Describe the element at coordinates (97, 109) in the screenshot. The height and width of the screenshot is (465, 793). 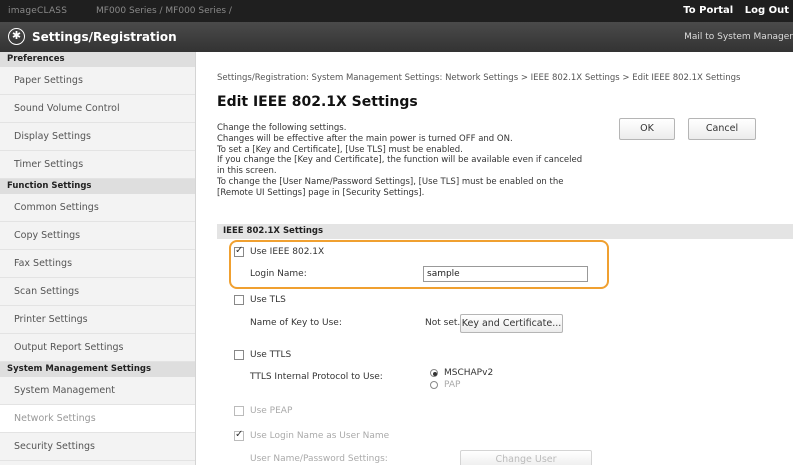
I see `sidebar-item-sound-volume: Sound Volume Control` at that location.